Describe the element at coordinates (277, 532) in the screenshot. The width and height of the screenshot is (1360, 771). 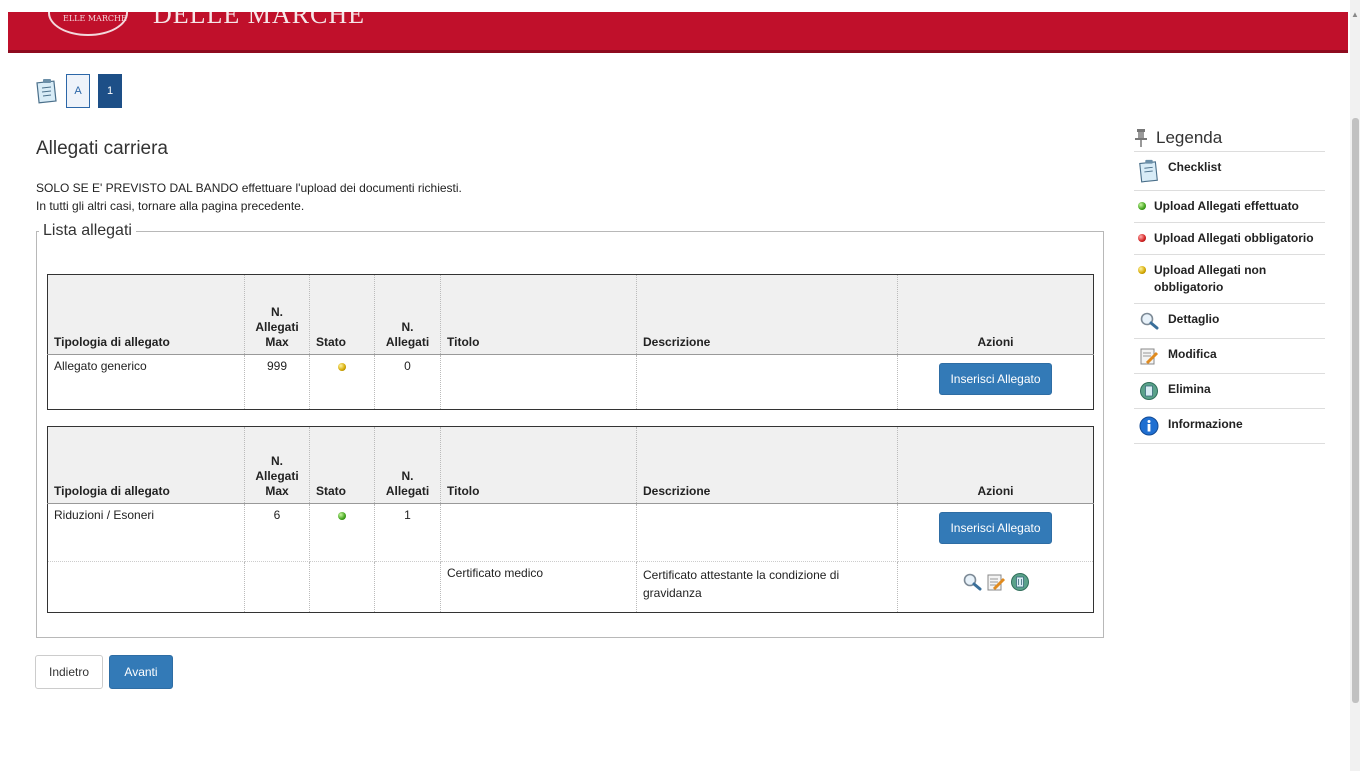
I see `cell-max: 6` at that location.